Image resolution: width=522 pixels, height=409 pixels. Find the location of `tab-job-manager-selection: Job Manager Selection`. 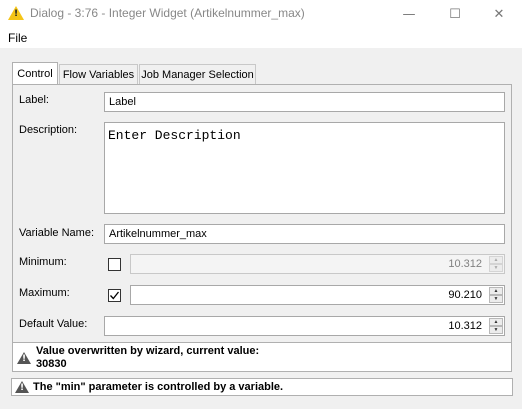

tab-job-manager-selection: Job Manager Selection is located at coordinates (197, 74).